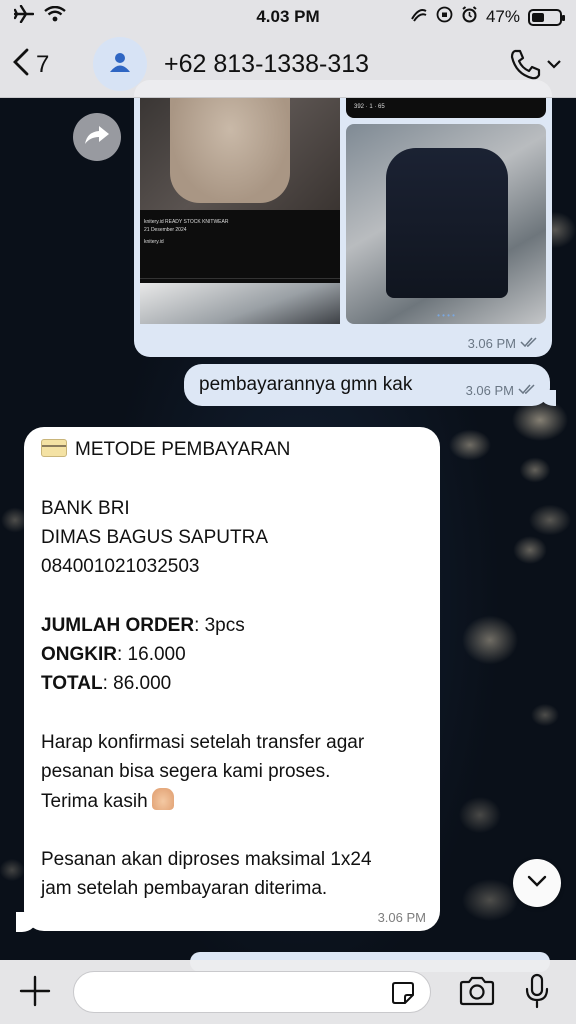 The height and width of the screenshot is (1024, 576). I want to click on back-button: 7, so click(30, 64).